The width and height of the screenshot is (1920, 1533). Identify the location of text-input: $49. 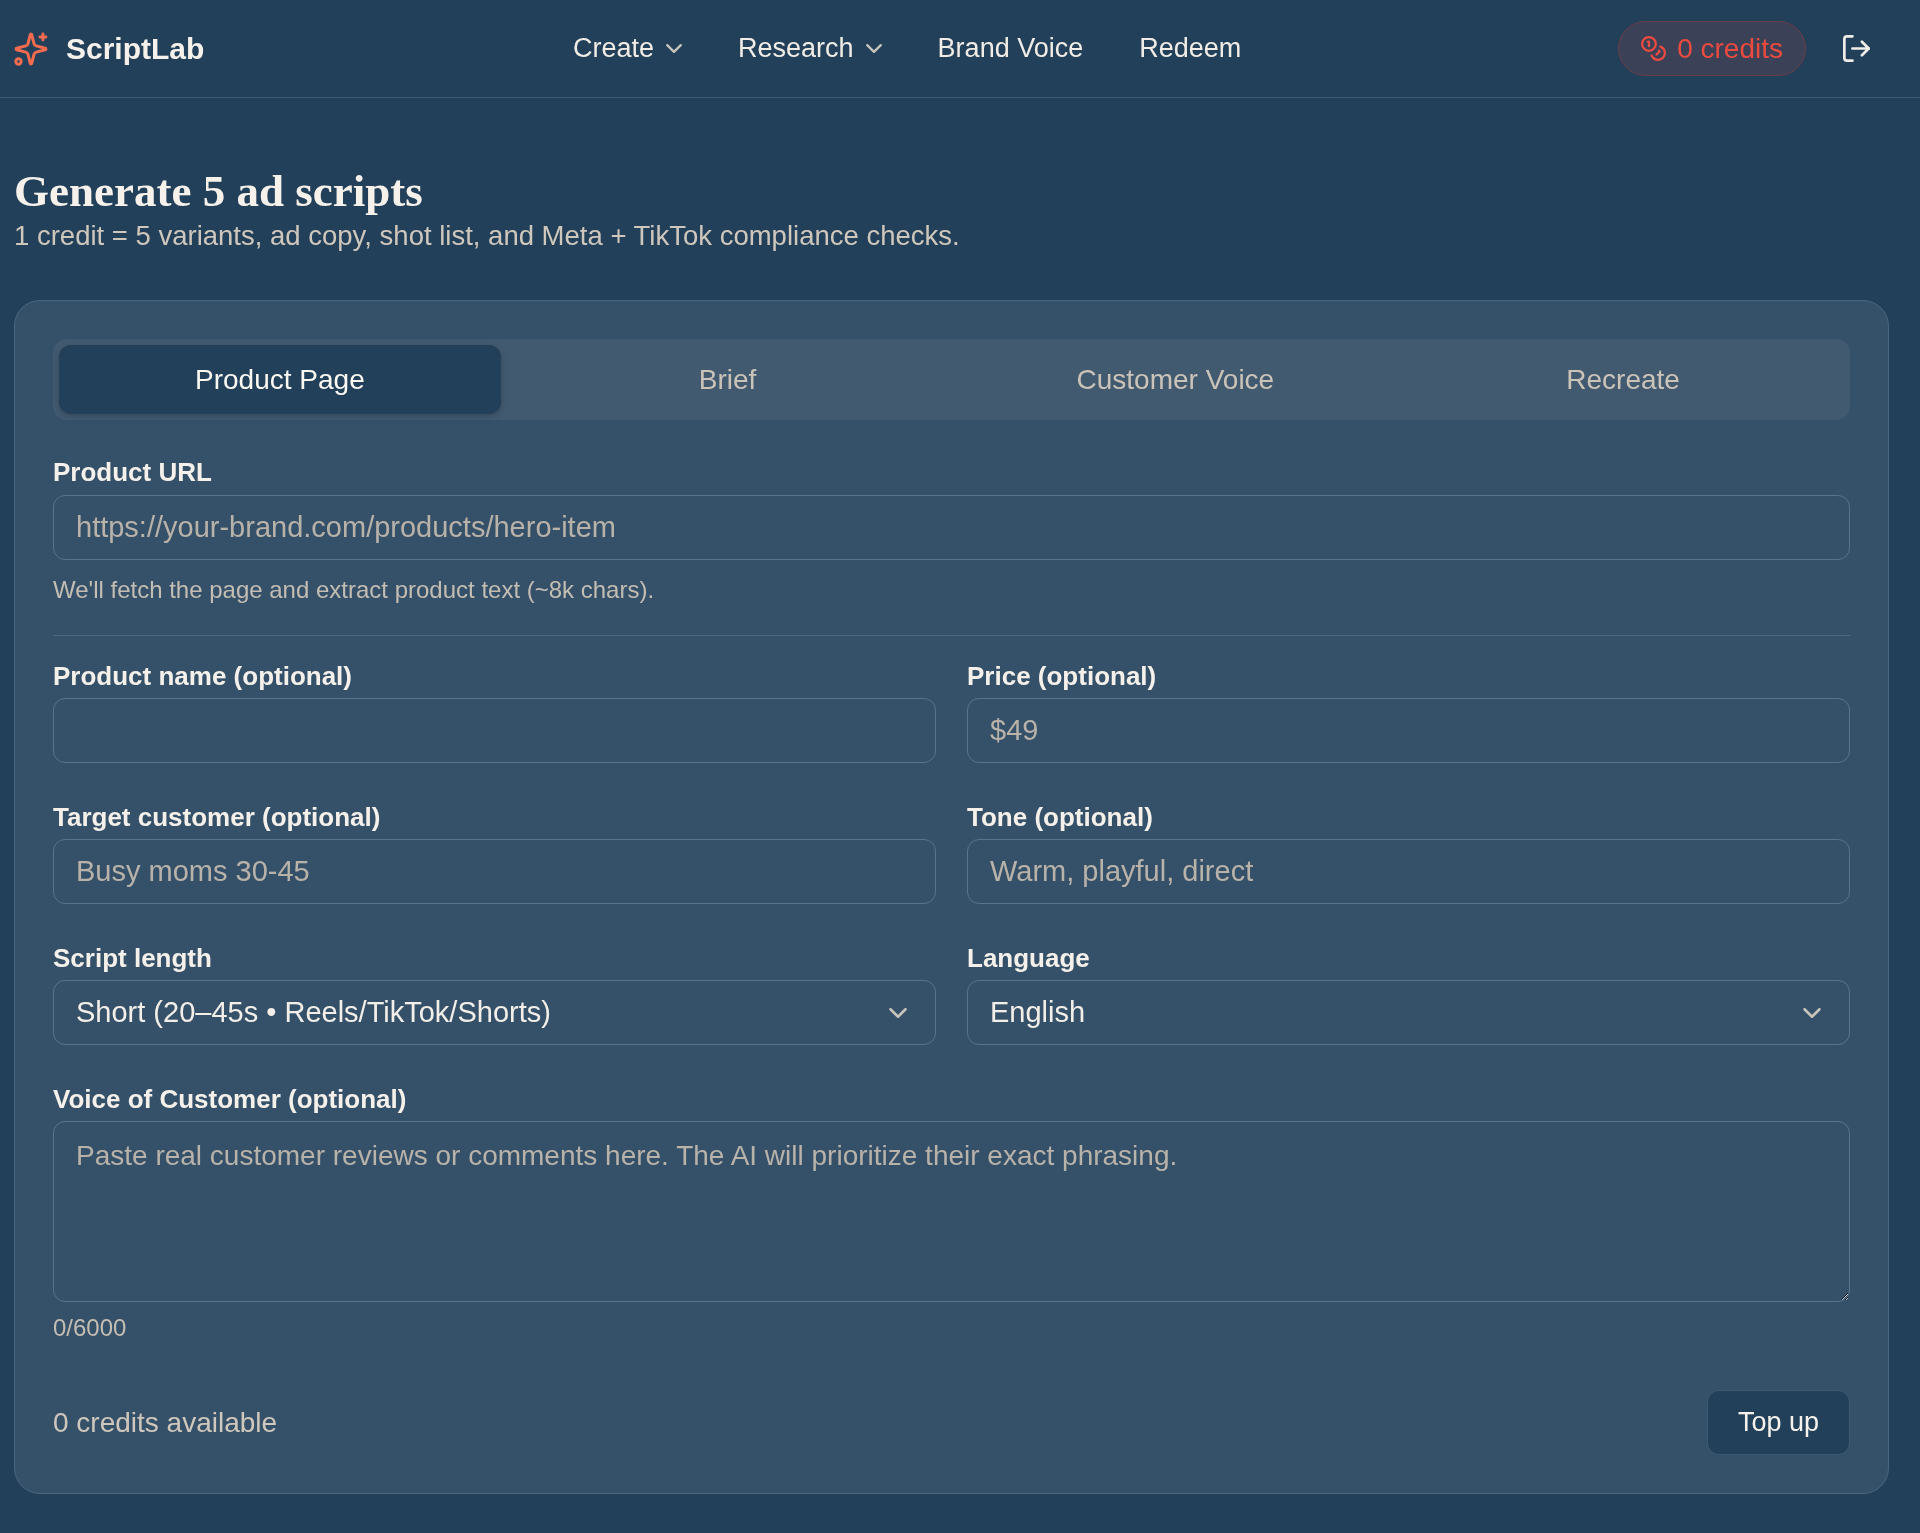
(1408, 730).